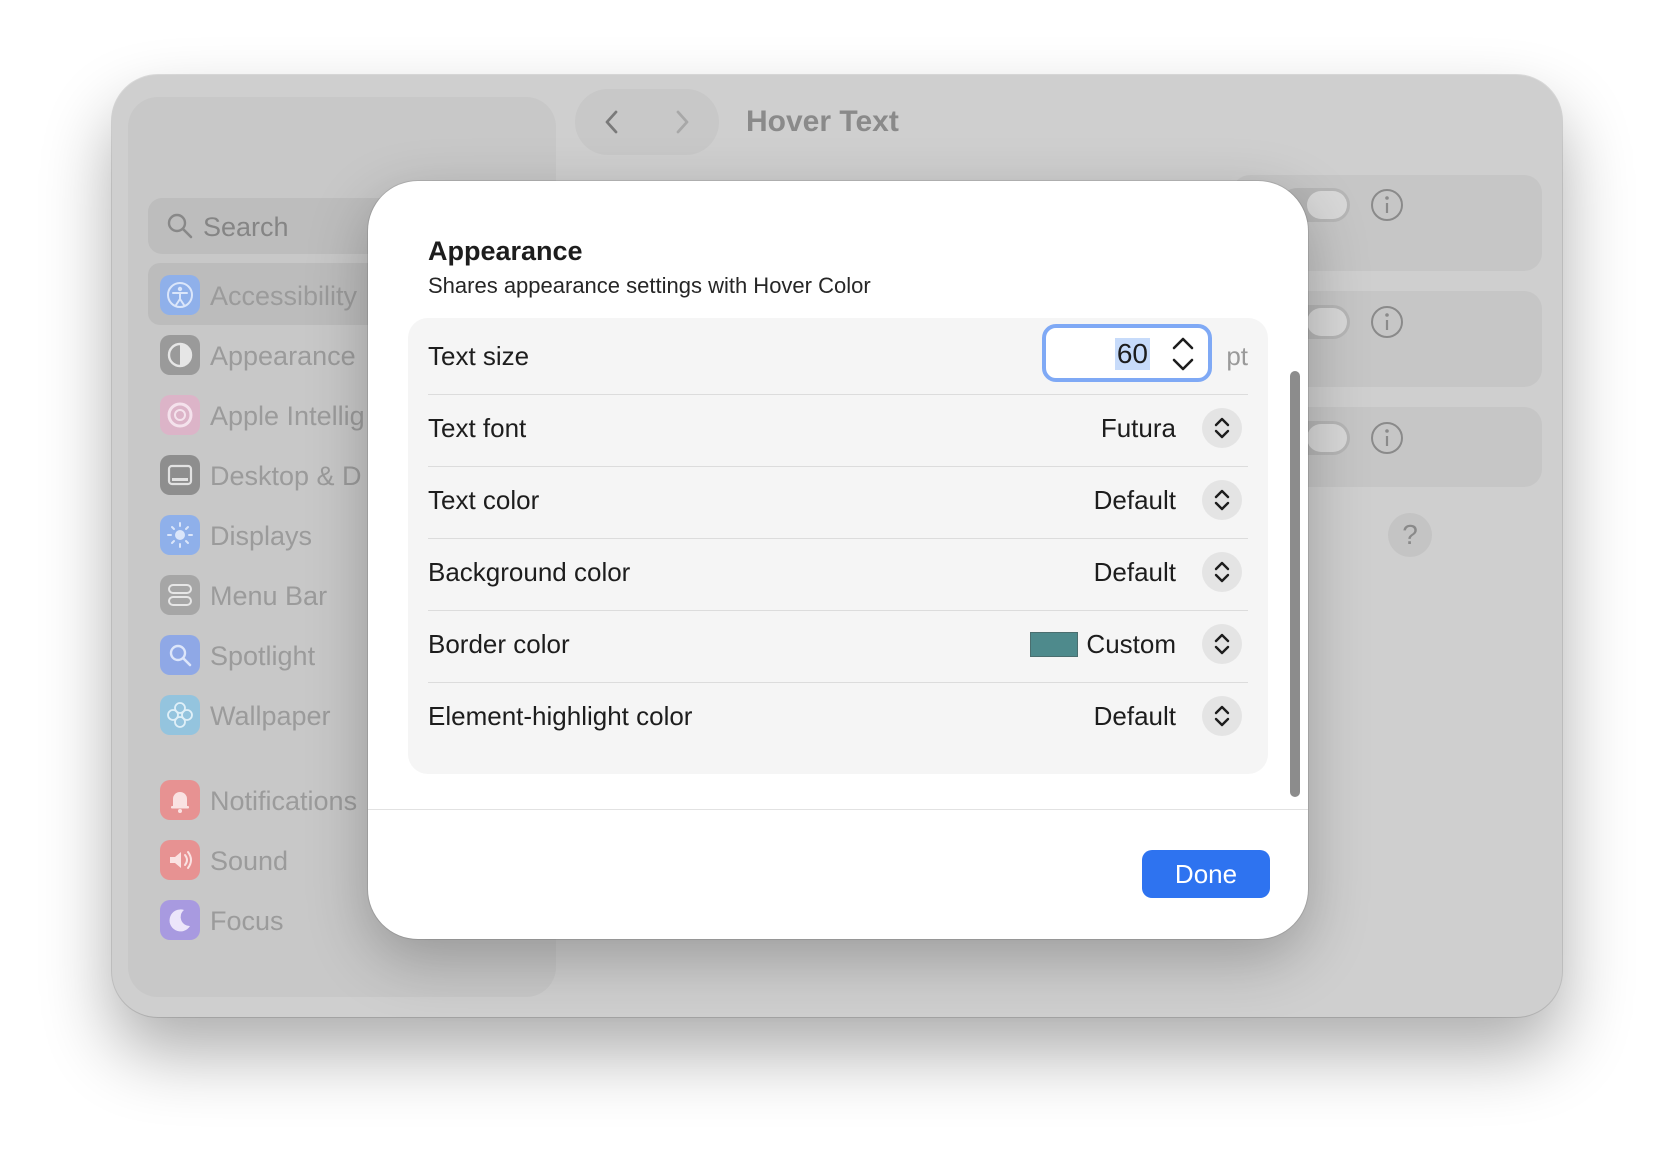 The image size is (1670, 1164). What do you see at coordinates (838, 428) in the screenshot?
I see `text-font-row: Text font Futura` at bounding box center [838, 428].